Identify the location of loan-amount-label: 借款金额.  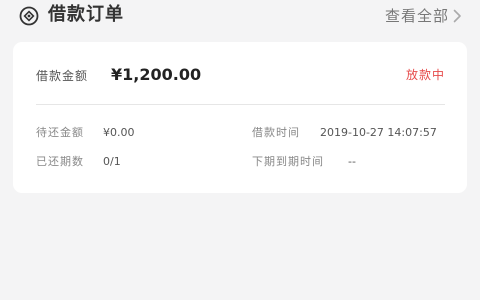
(62, 76).